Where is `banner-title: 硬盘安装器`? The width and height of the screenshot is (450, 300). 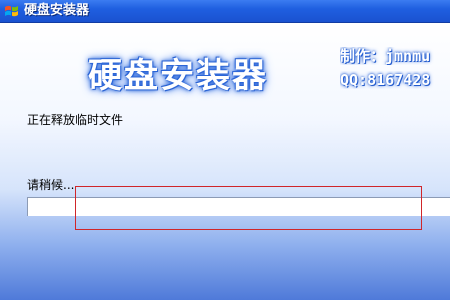 banner-title: 硬盘安装器 is located at coordinates (178, 76).